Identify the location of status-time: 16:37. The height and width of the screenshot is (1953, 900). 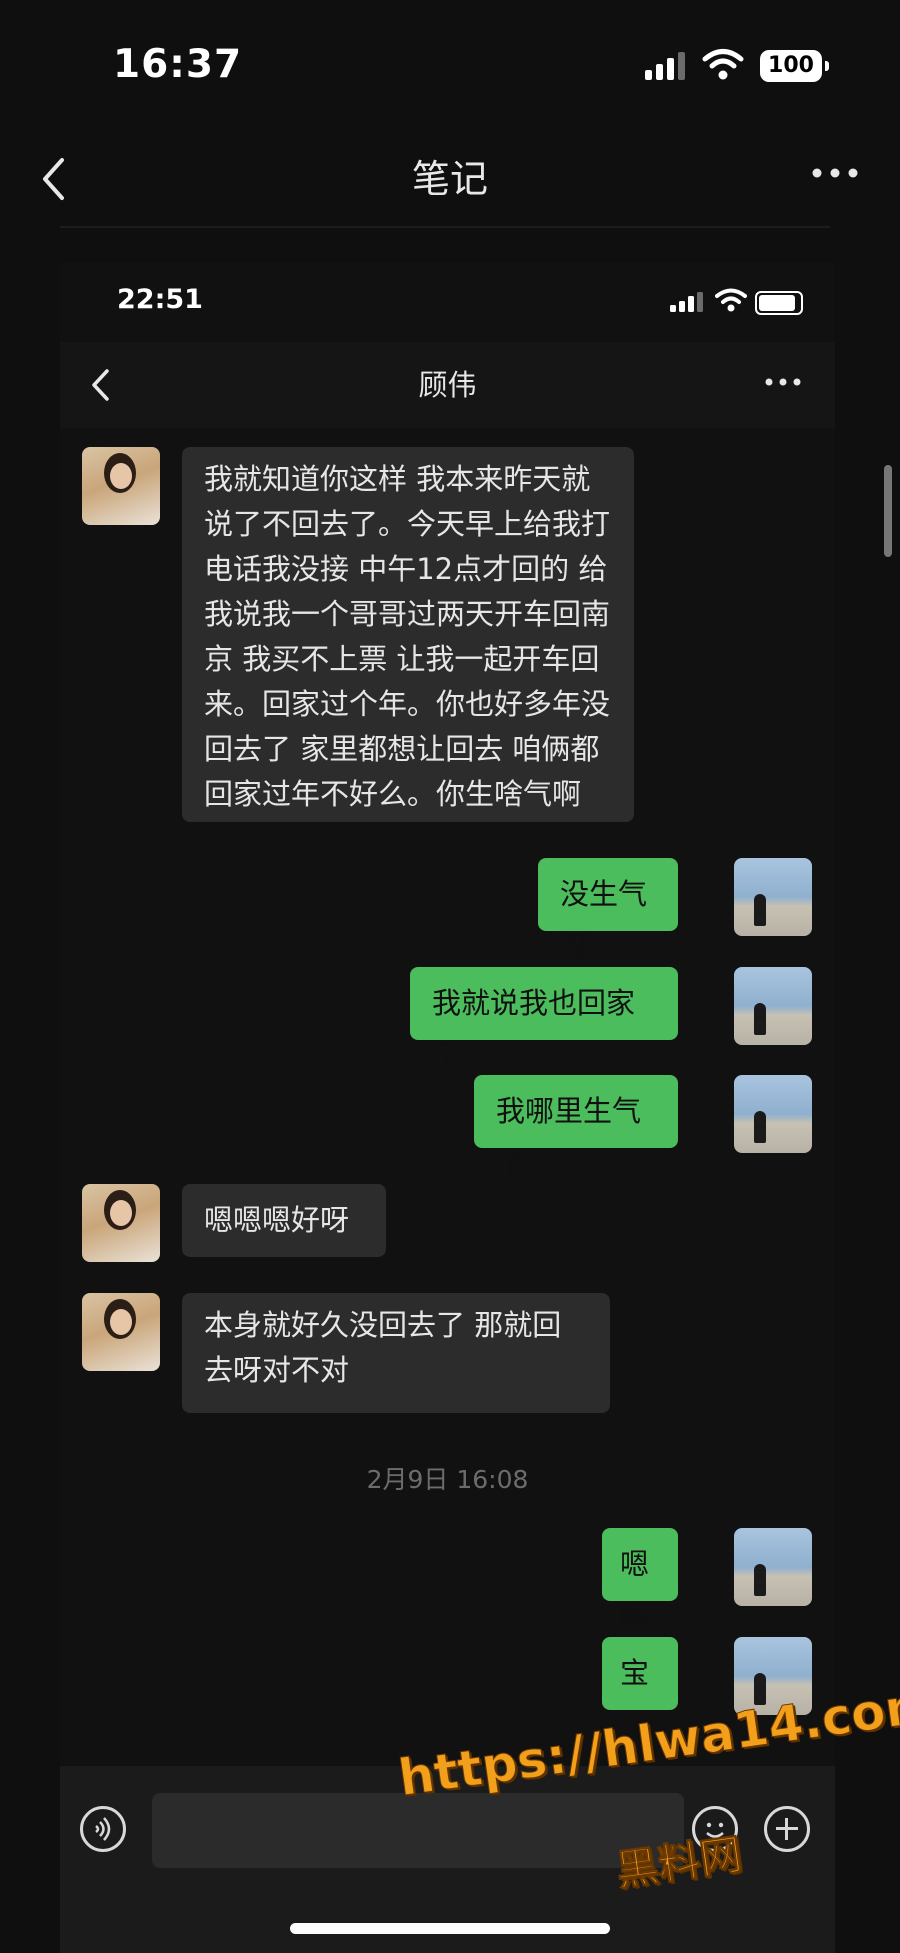
(178, 64).